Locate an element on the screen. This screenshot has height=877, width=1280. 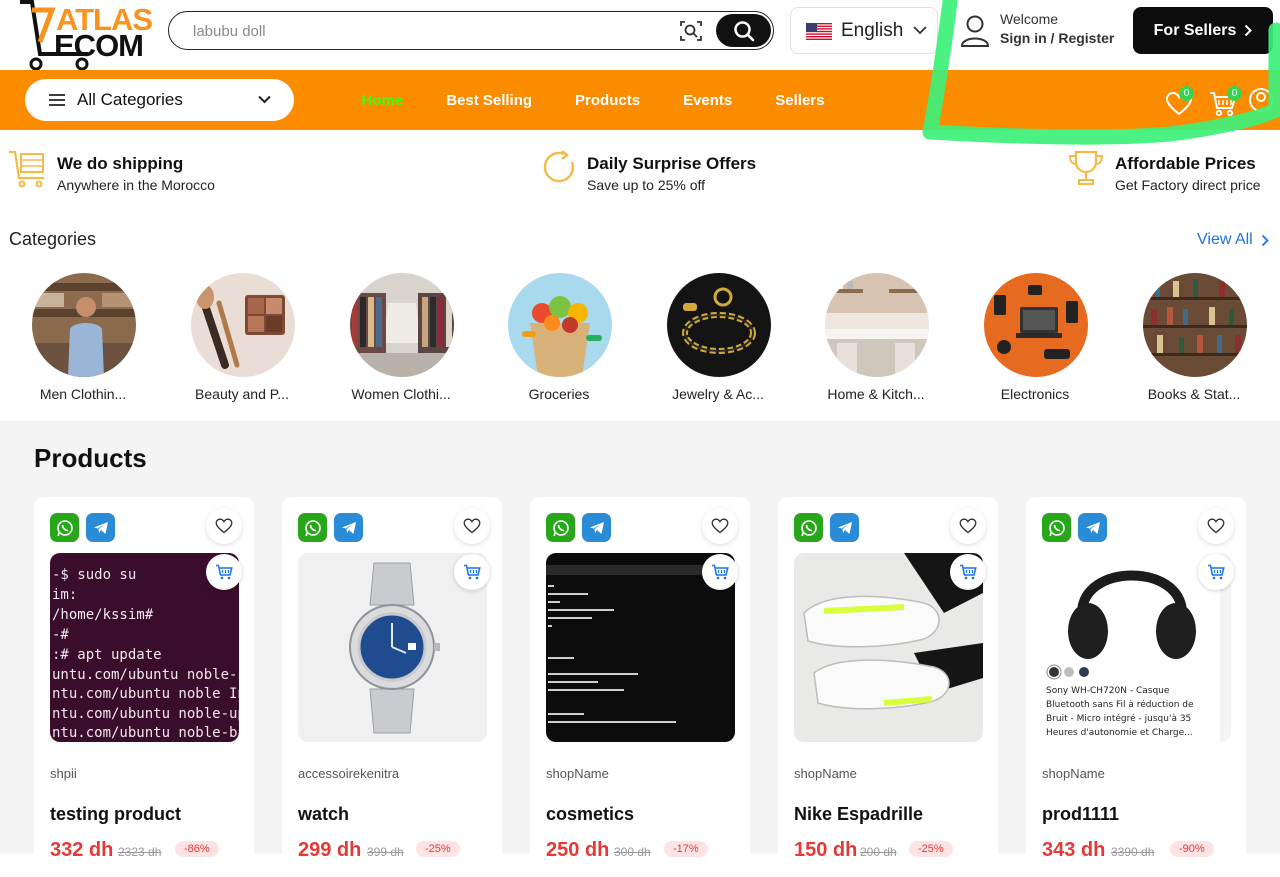
product-card: shopName cosmetics 250 dh 300 dh -17% is located at coordinates (640, 687).